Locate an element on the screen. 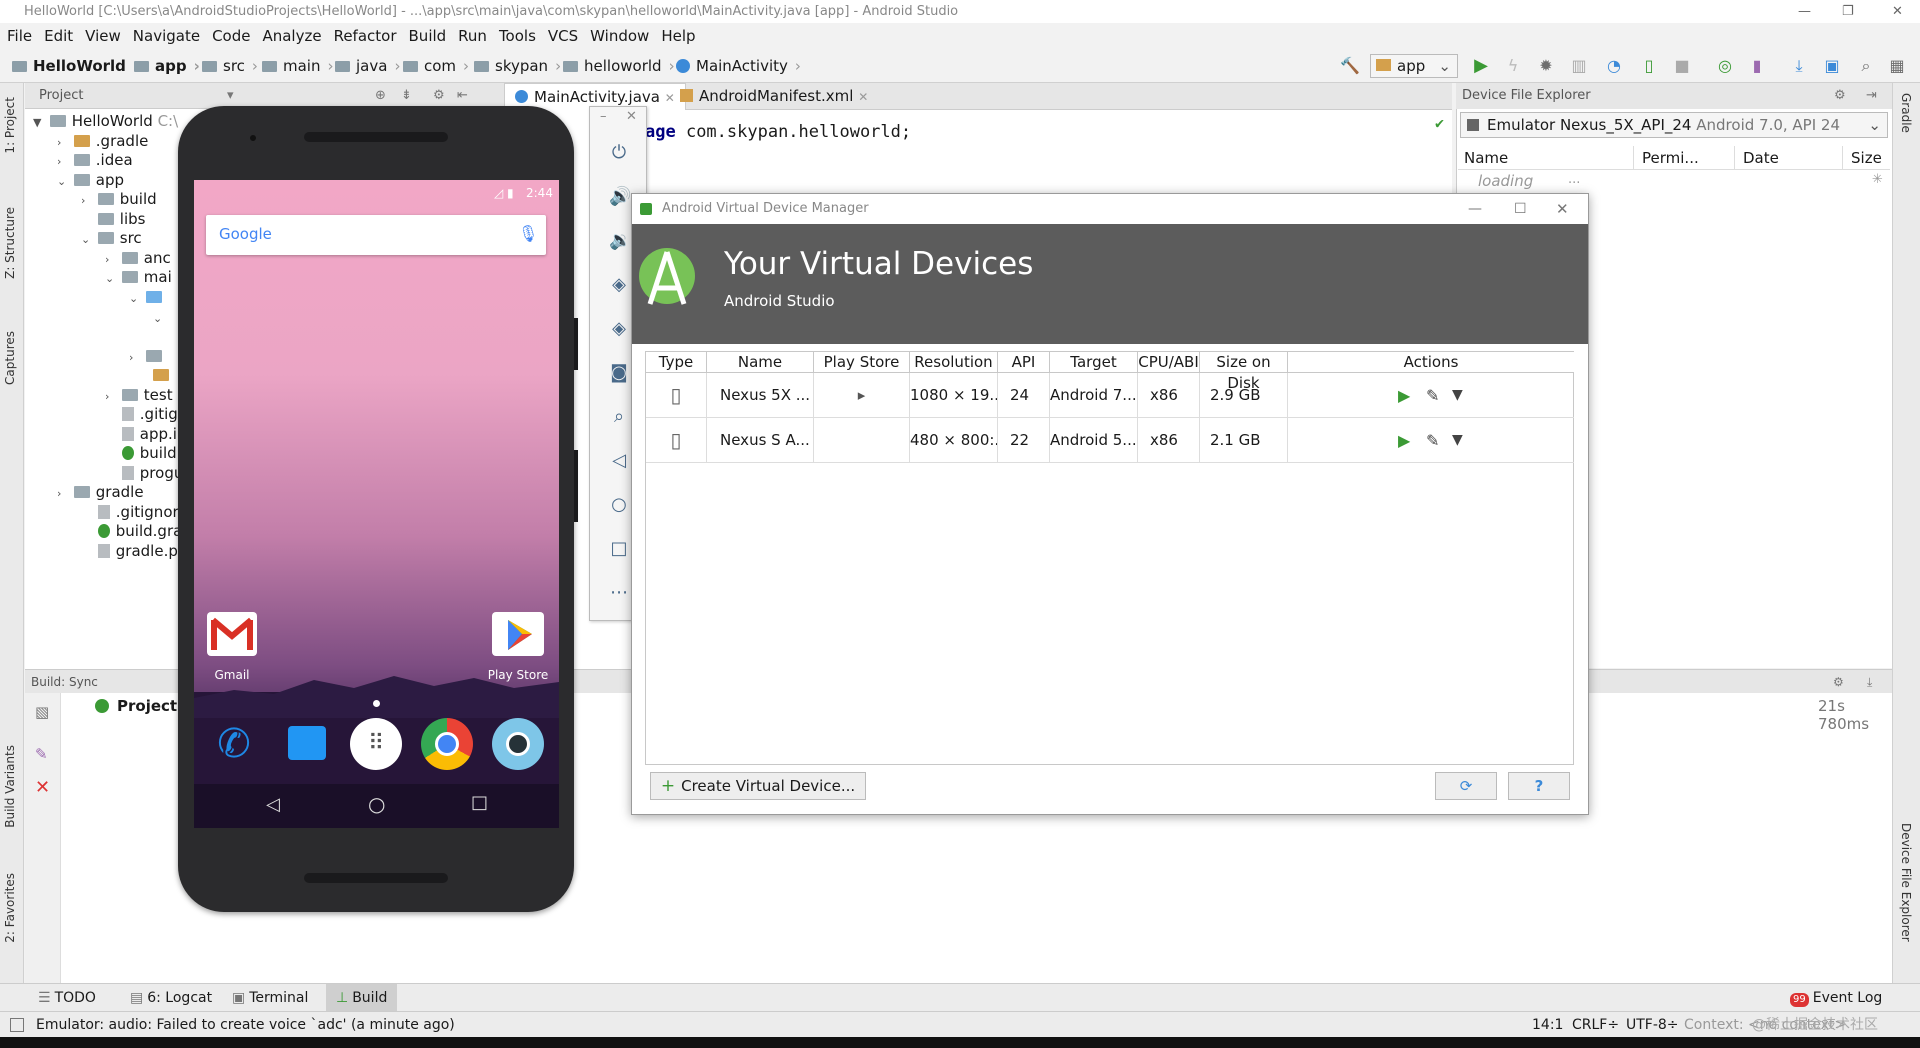 Image resolution: width=1920 pixels, height=1048 pixels. google-search-bar: Google 🎙 is located at coordinates (376, 235).